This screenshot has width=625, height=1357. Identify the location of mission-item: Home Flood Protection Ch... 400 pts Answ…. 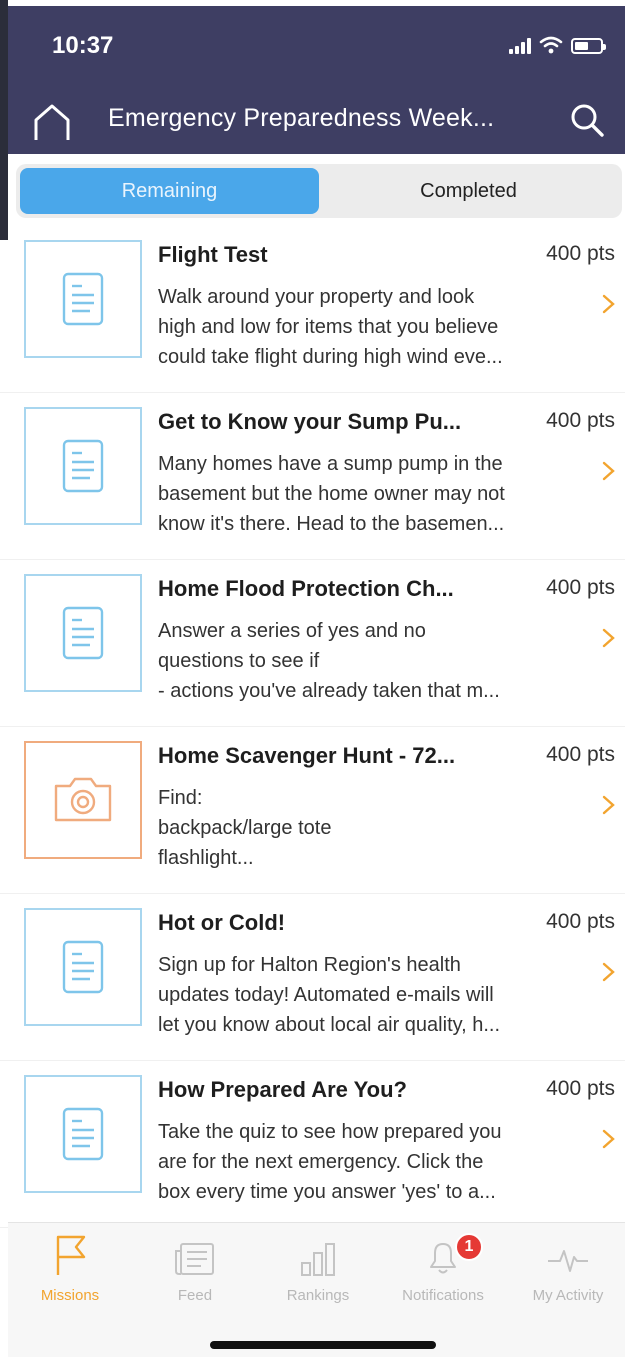
(312, 643).